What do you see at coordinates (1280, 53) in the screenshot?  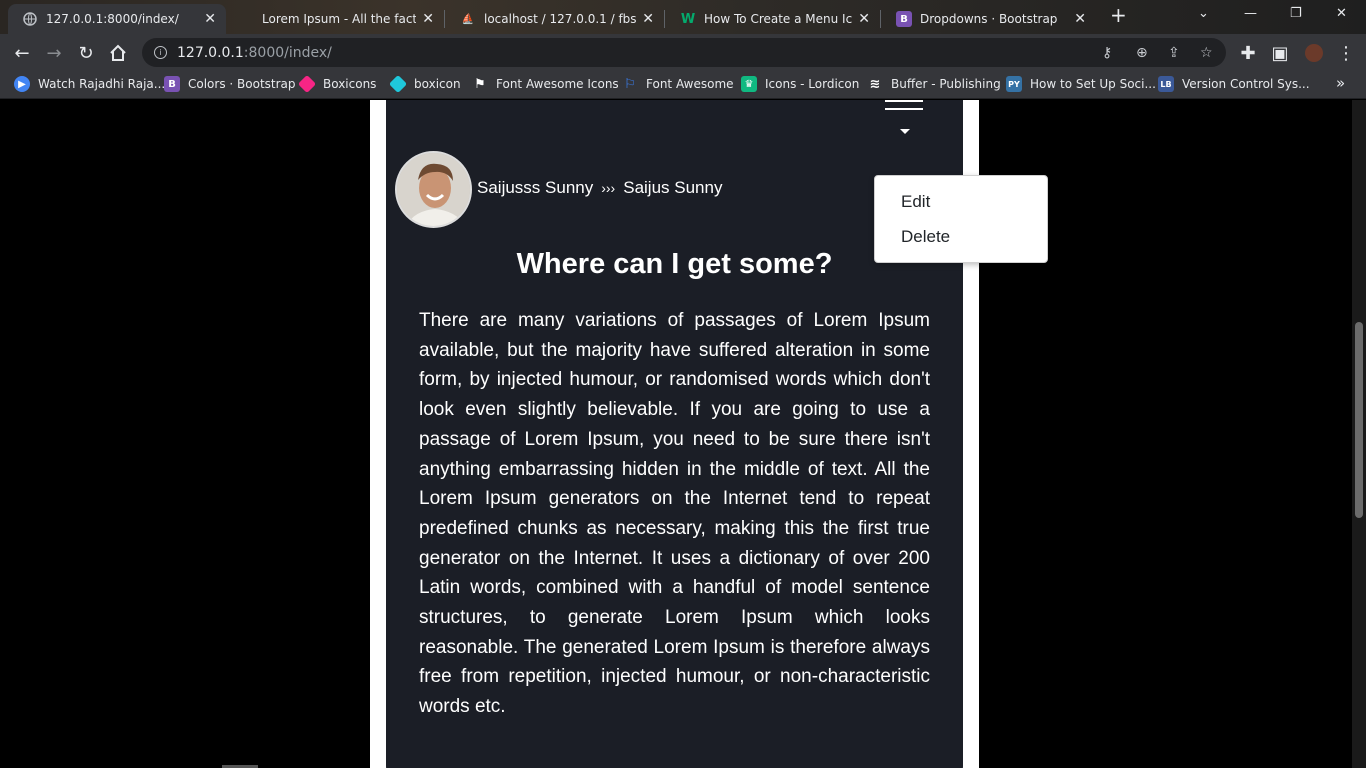 I see `side-panel-icon: ▣` at bounding box center [1280, 53].